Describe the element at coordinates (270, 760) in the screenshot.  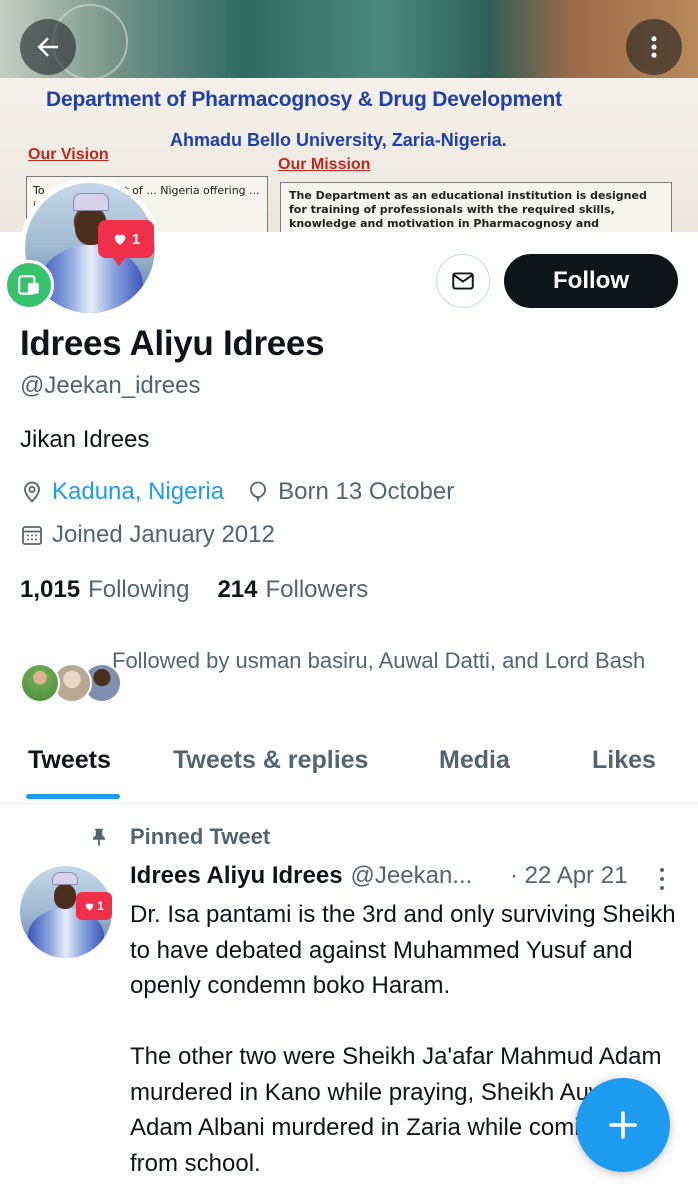
I see `tab-tweets-replies: Tweets & replies` at that location.